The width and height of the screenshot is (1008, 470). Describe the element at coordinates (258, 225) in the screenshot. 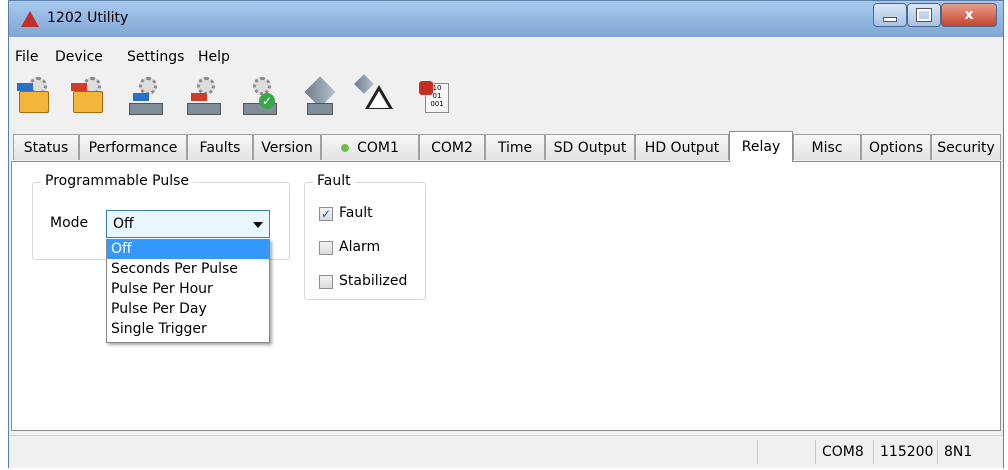

I see `chevron-down-icon` at that location.